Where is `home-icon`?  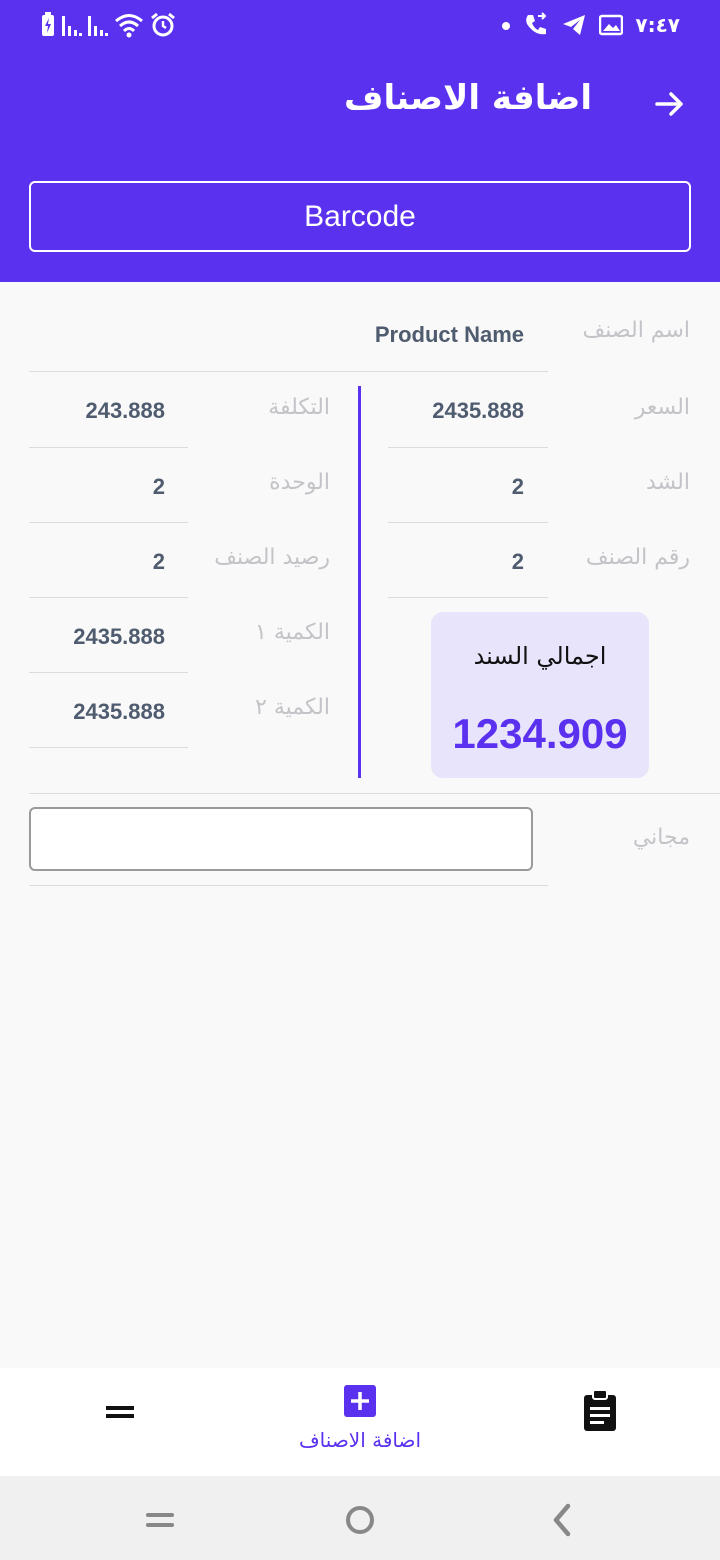 home-icon is located at coordinates (360, 1520).